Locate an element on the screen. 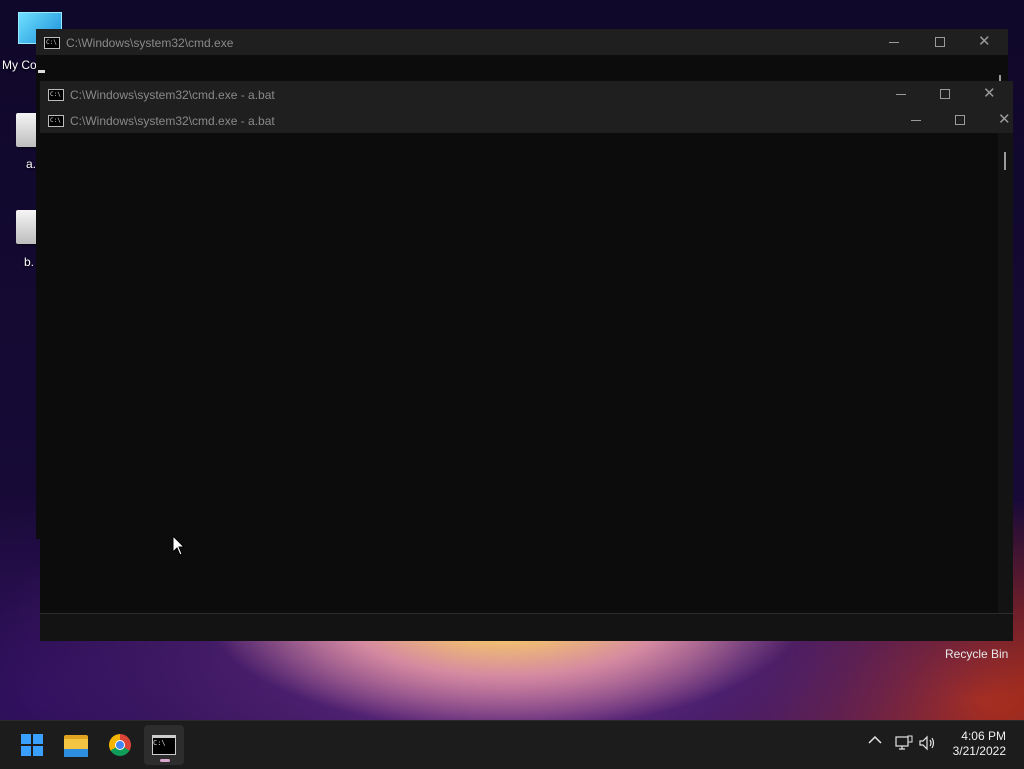 Image resolution: width=1024 pixels, height=769 pixels. volume-icon is located at coordinates (927, 743).